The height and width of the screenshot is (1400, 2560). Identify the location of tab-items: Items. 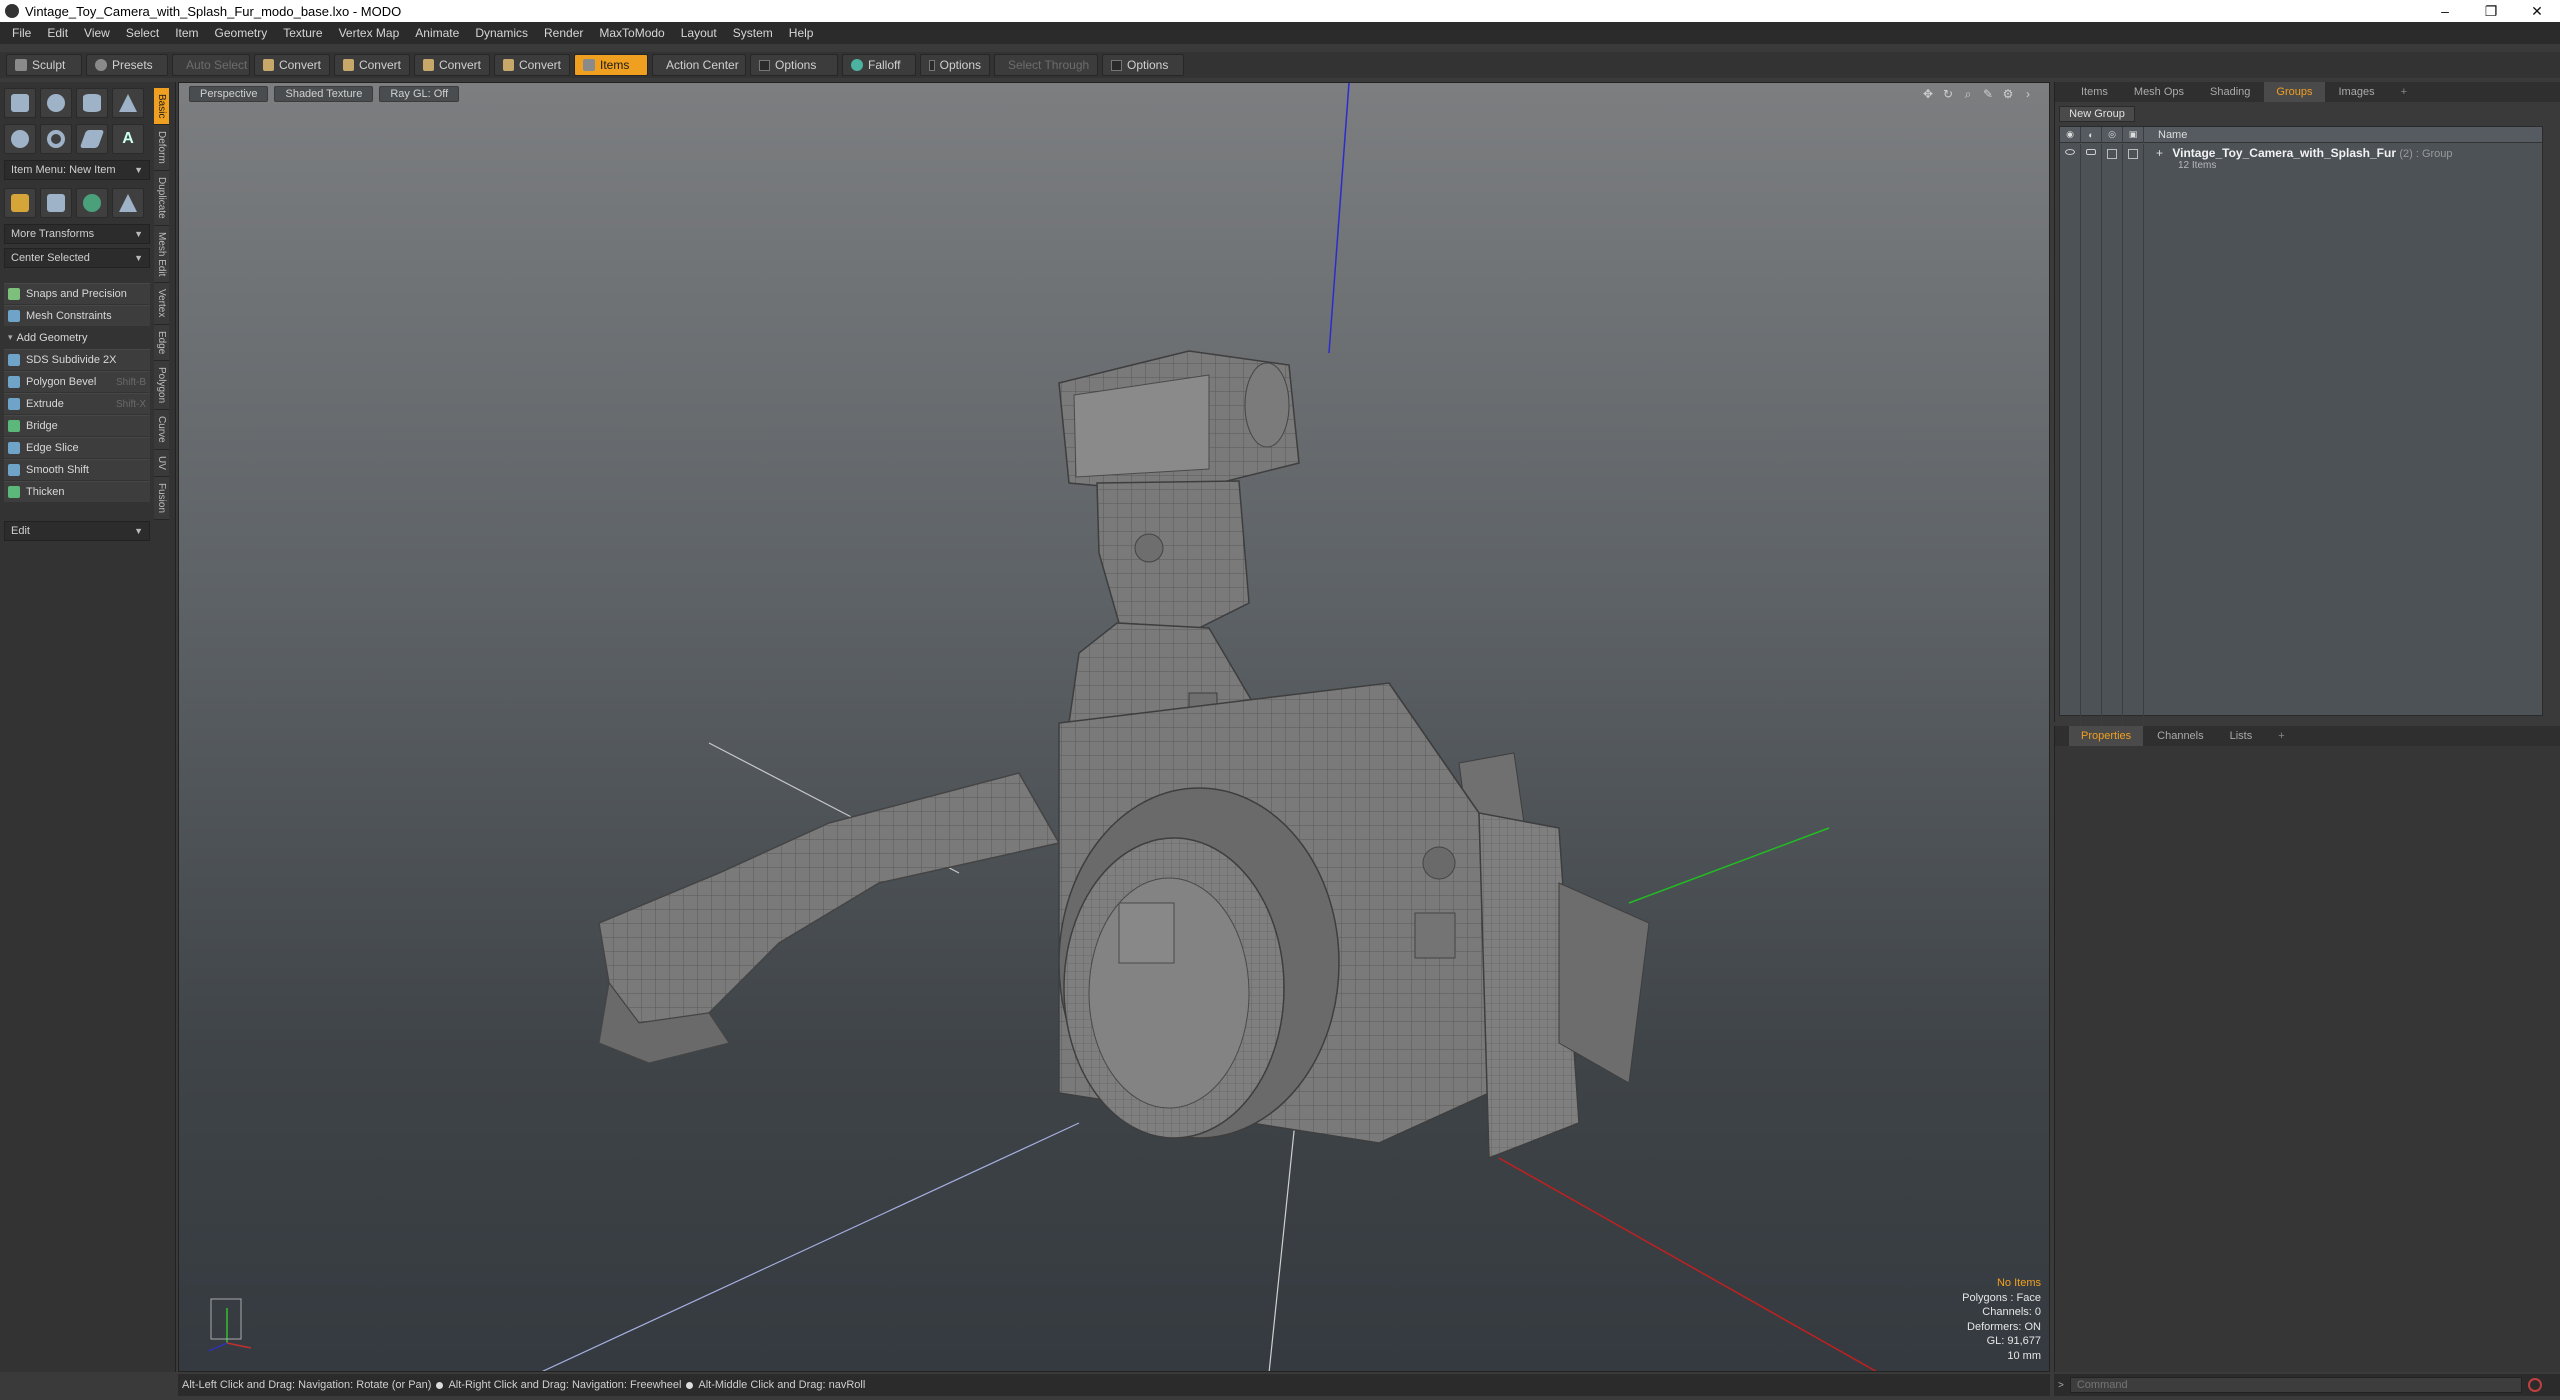
(2094, 92).